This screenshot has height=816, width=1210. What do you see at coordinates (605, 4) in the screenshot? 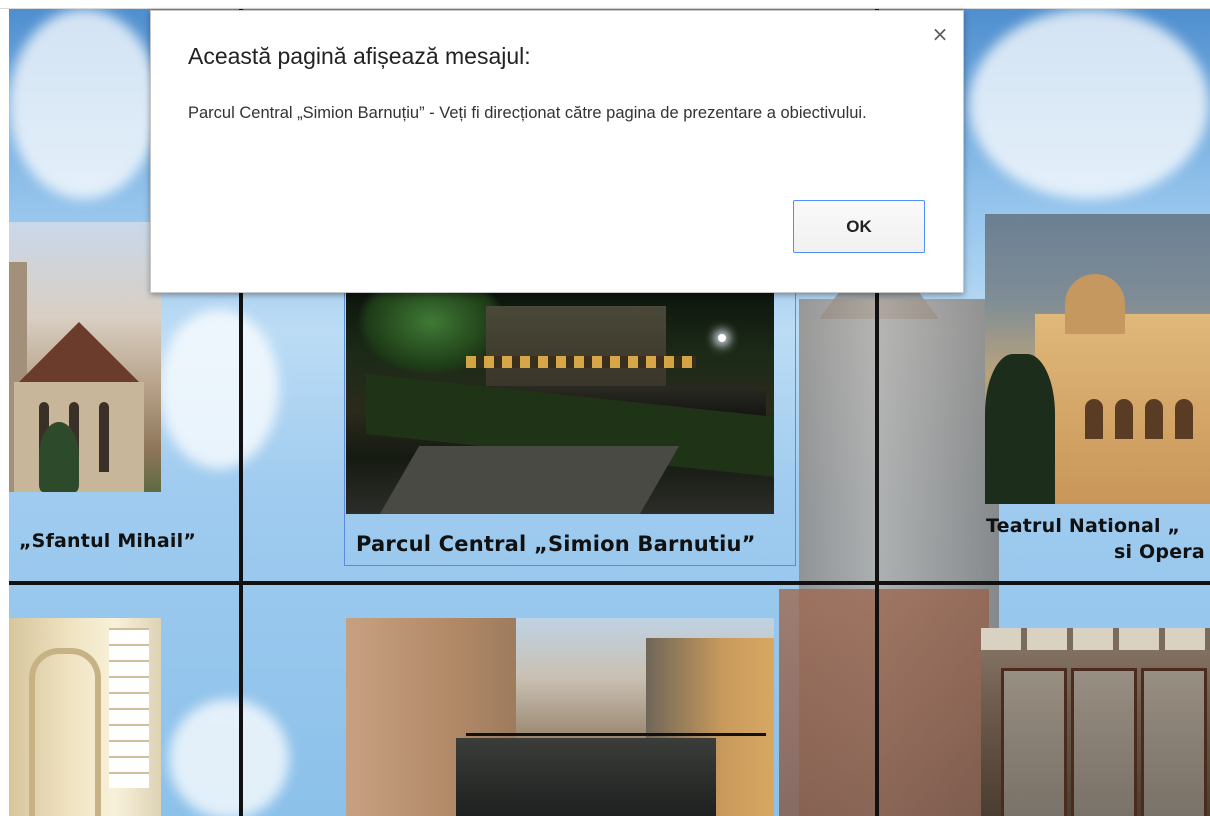
I see `browser-top-edge` at bounding box center [605, 4].